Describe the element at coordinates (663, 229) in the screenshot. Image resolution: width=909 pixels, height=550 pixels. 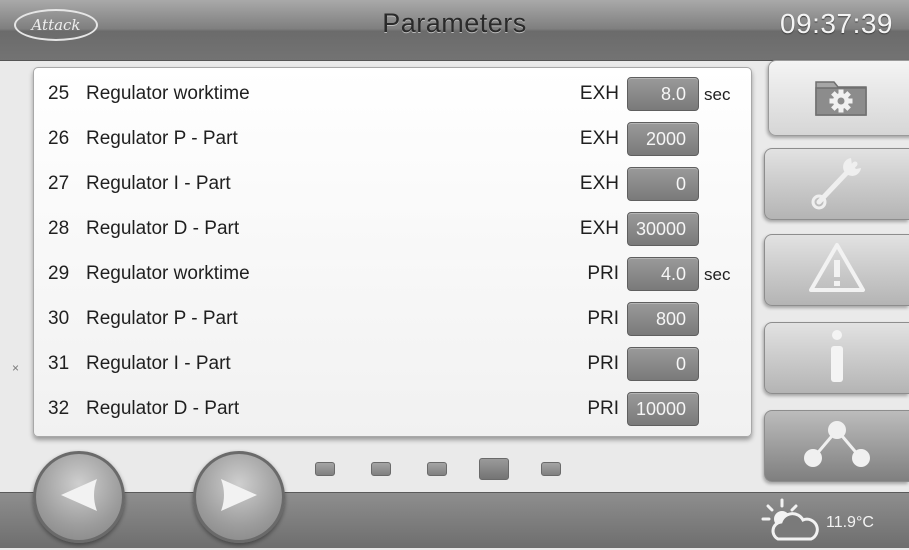
I see `parameter-value: 30000` at that location.